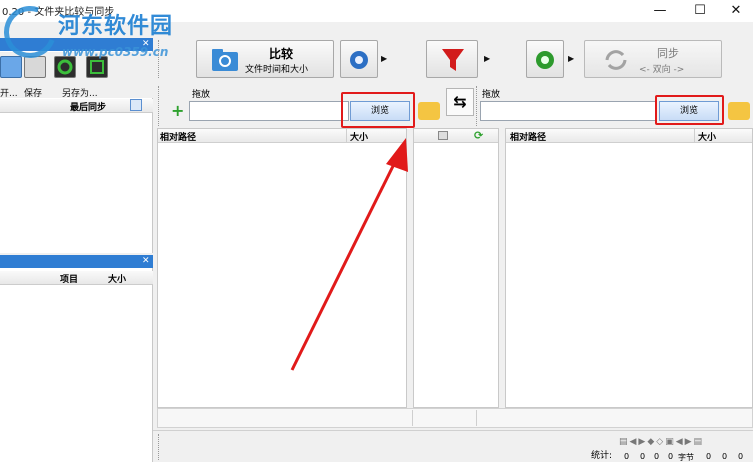 The image size is (753, 462). I want to click on toolbar-grip, so click(160, 59).